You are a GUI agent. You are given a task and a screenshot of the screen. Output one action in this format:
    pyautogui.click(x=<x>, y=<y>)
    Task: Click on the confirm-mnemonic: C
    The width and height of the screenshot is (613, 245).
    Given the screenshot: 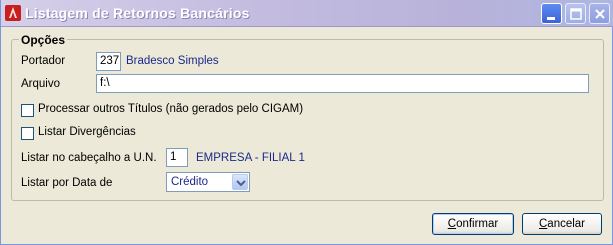 What is the action you would take?
    pyautogui.click(x=452, y=224)
    